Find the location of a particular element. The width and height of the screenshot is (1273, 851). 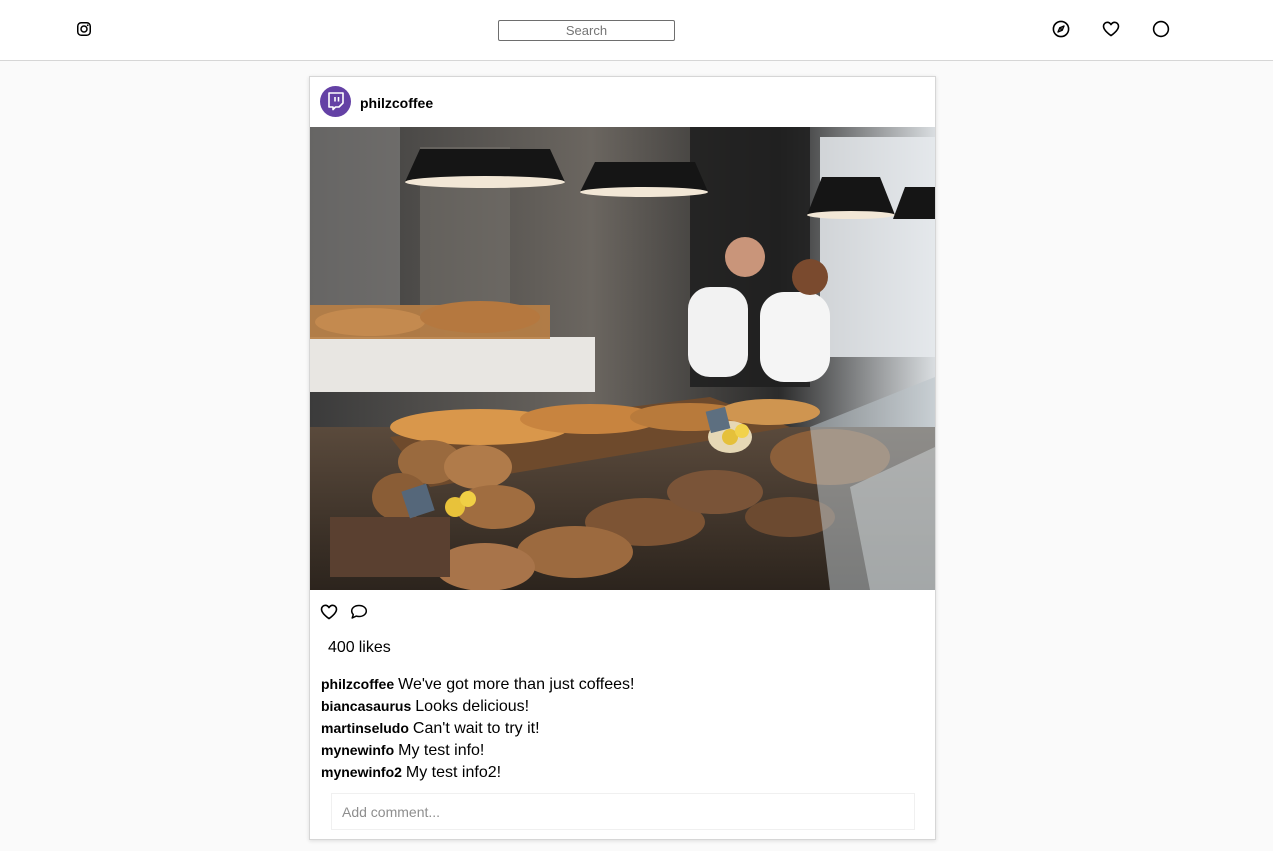

comment-item: martinseludo Can't wait to try it! is located at coordinates (621, 728).